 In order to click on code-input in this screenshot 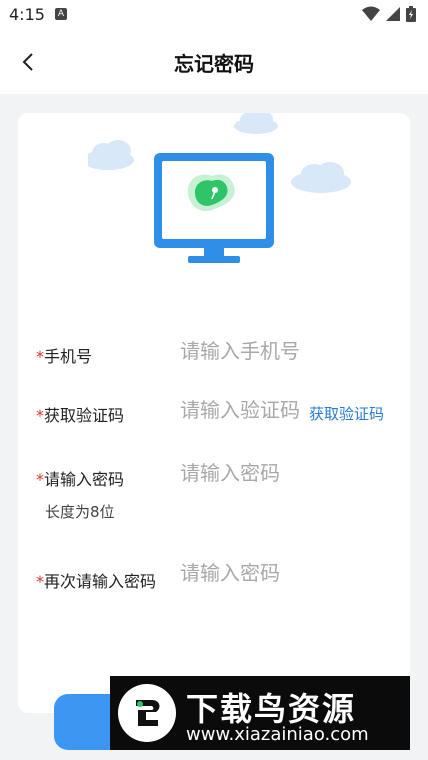, I will do `click(241, 410)`.